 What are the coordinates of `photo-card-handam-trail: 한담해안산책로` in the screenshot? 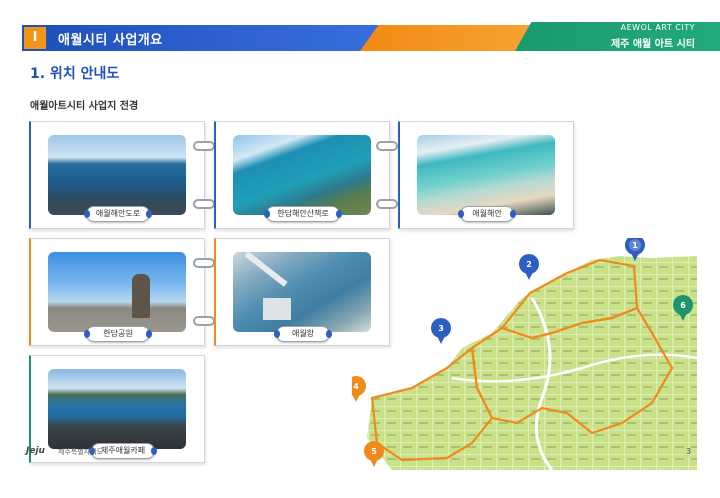 It's located at (302, 175).